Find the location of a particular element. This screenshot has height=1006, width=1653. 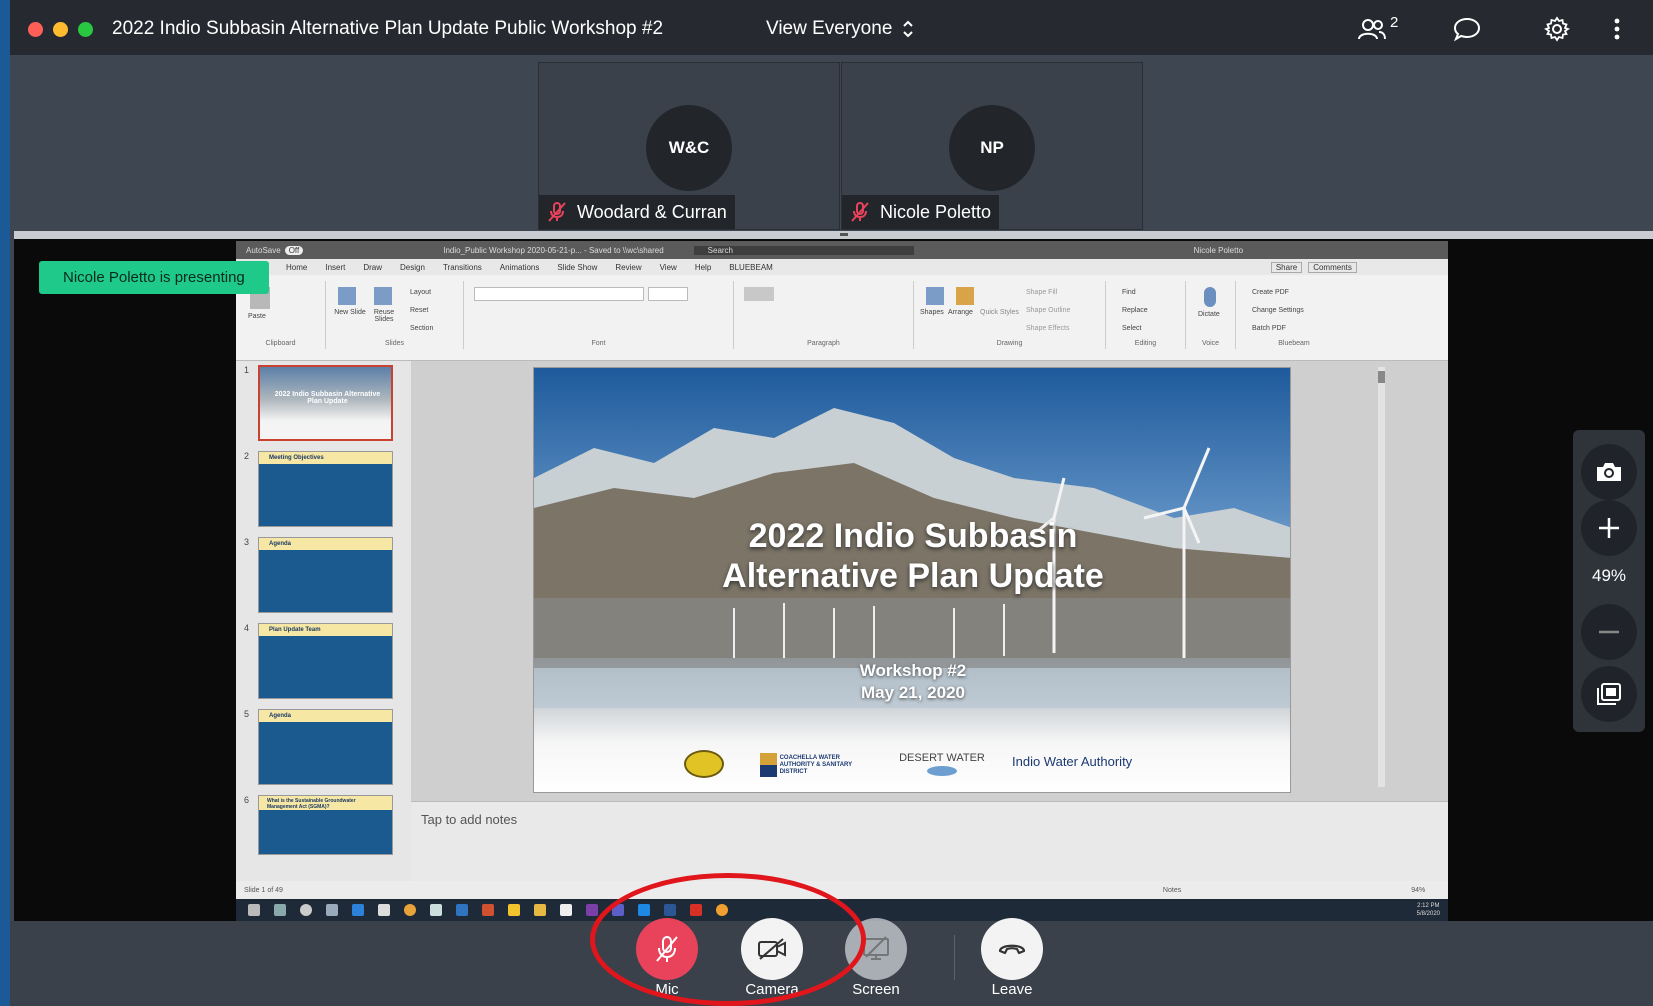

ribbon-button-label: Shapes is located at coordinates (932, 312).